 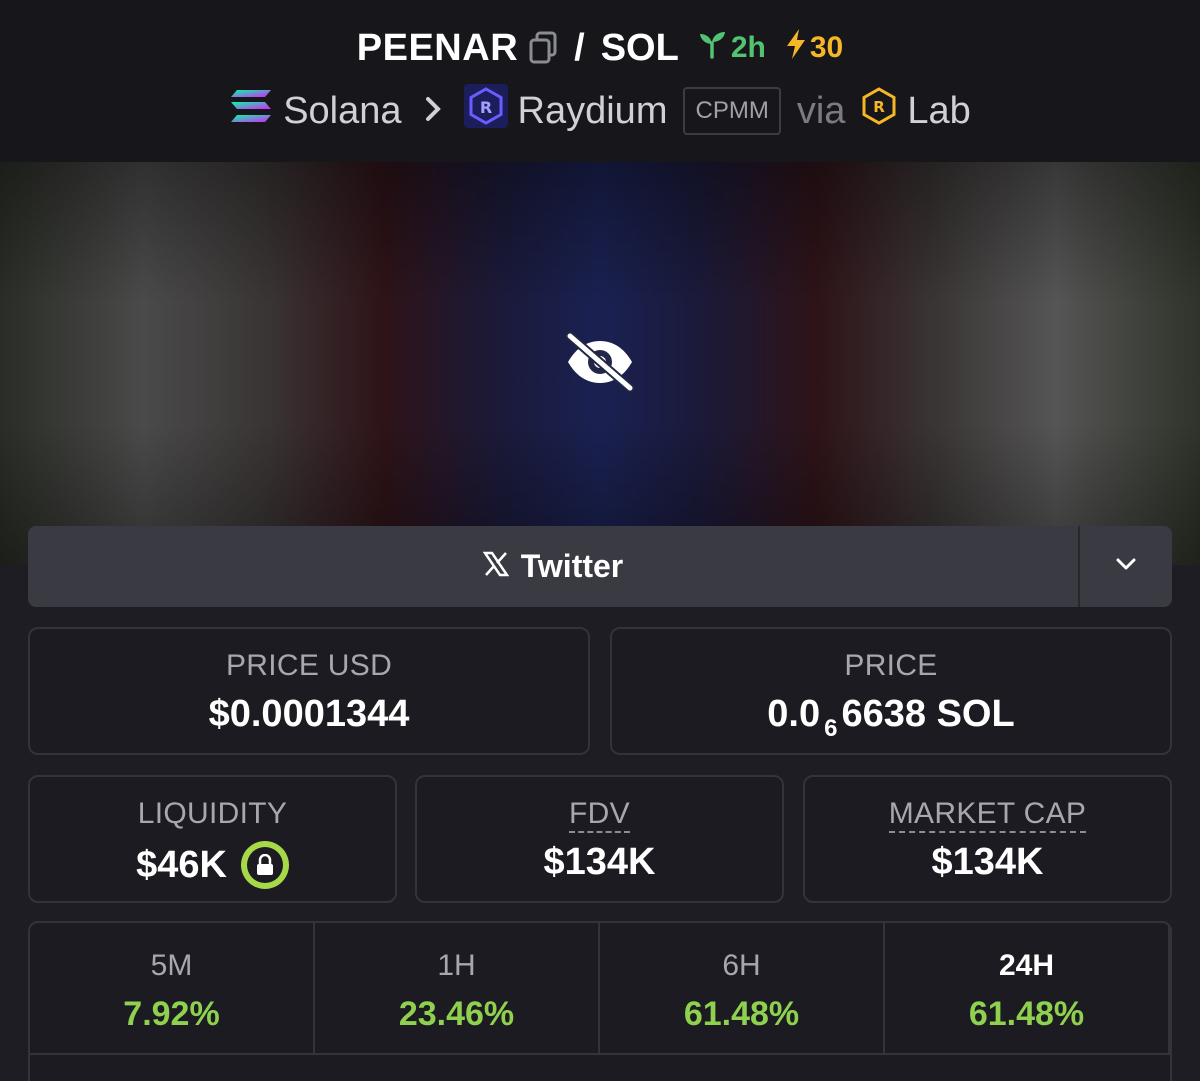 I want to click on tab-24h: 24H 61.48%, so click(x=1027, y=989).